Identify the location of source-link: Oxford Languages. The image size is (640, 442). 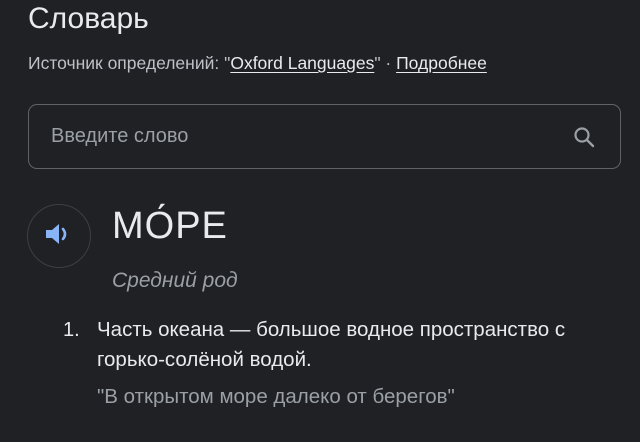
(302, 63).